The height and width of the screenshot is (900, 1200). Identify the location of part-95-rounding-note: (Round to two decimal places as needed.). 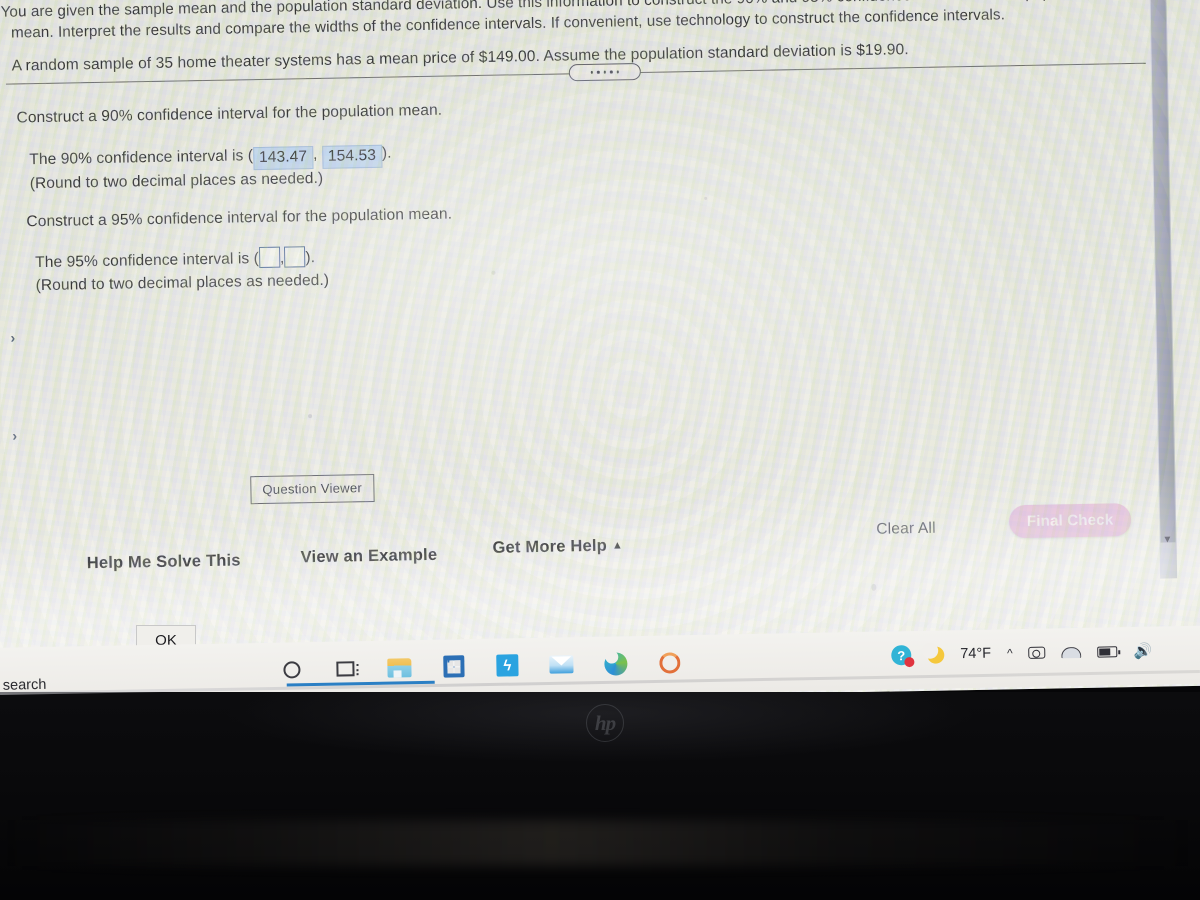
(182, 283).